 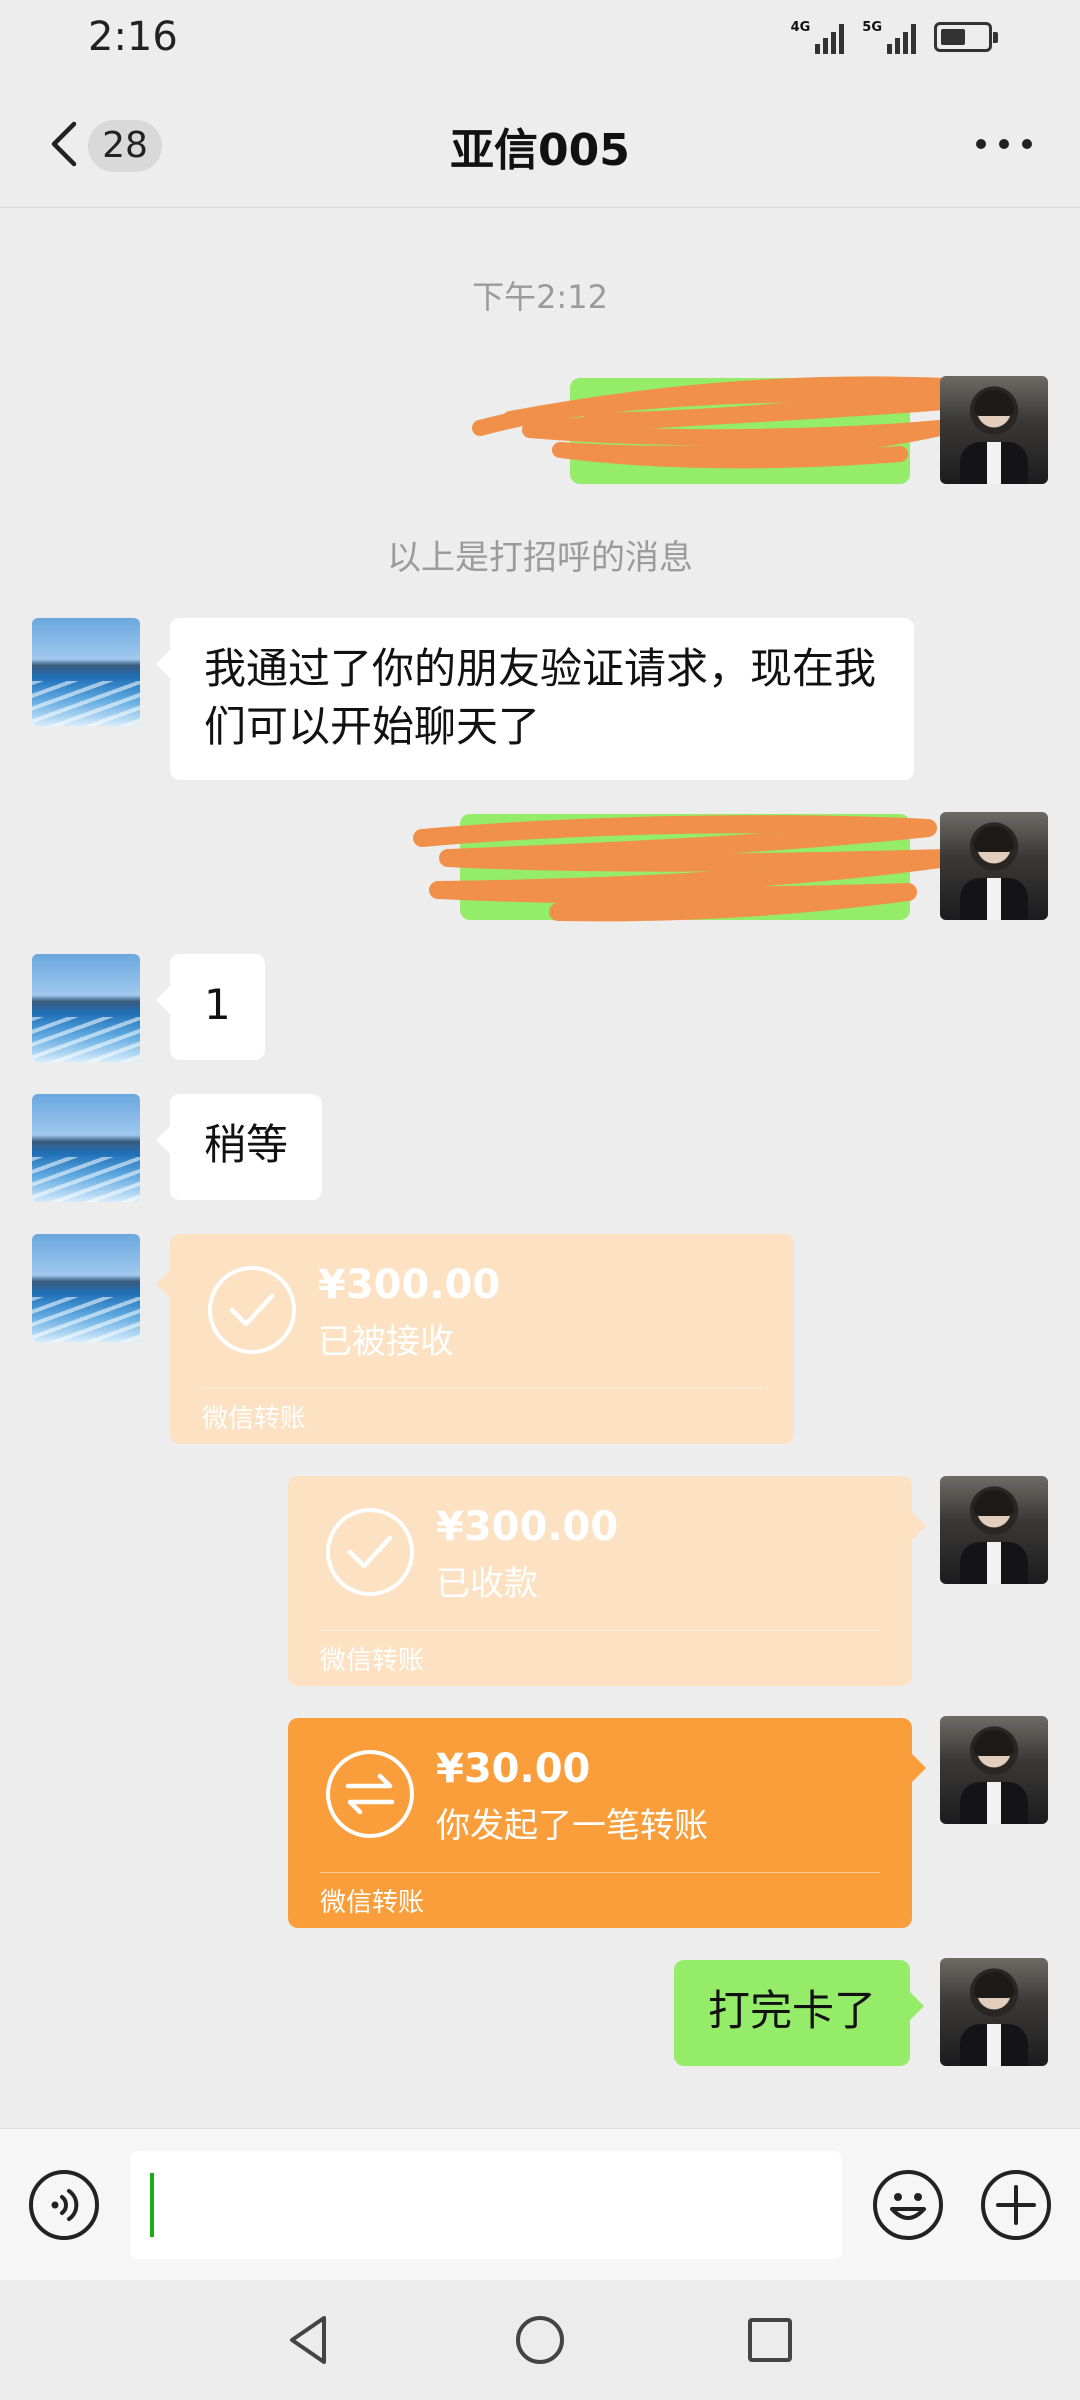 What do you see at coordinates (239, 1147) in the screenshot?
I see `message-bubble-other: 稍等` at bounding box center [239, 1147].